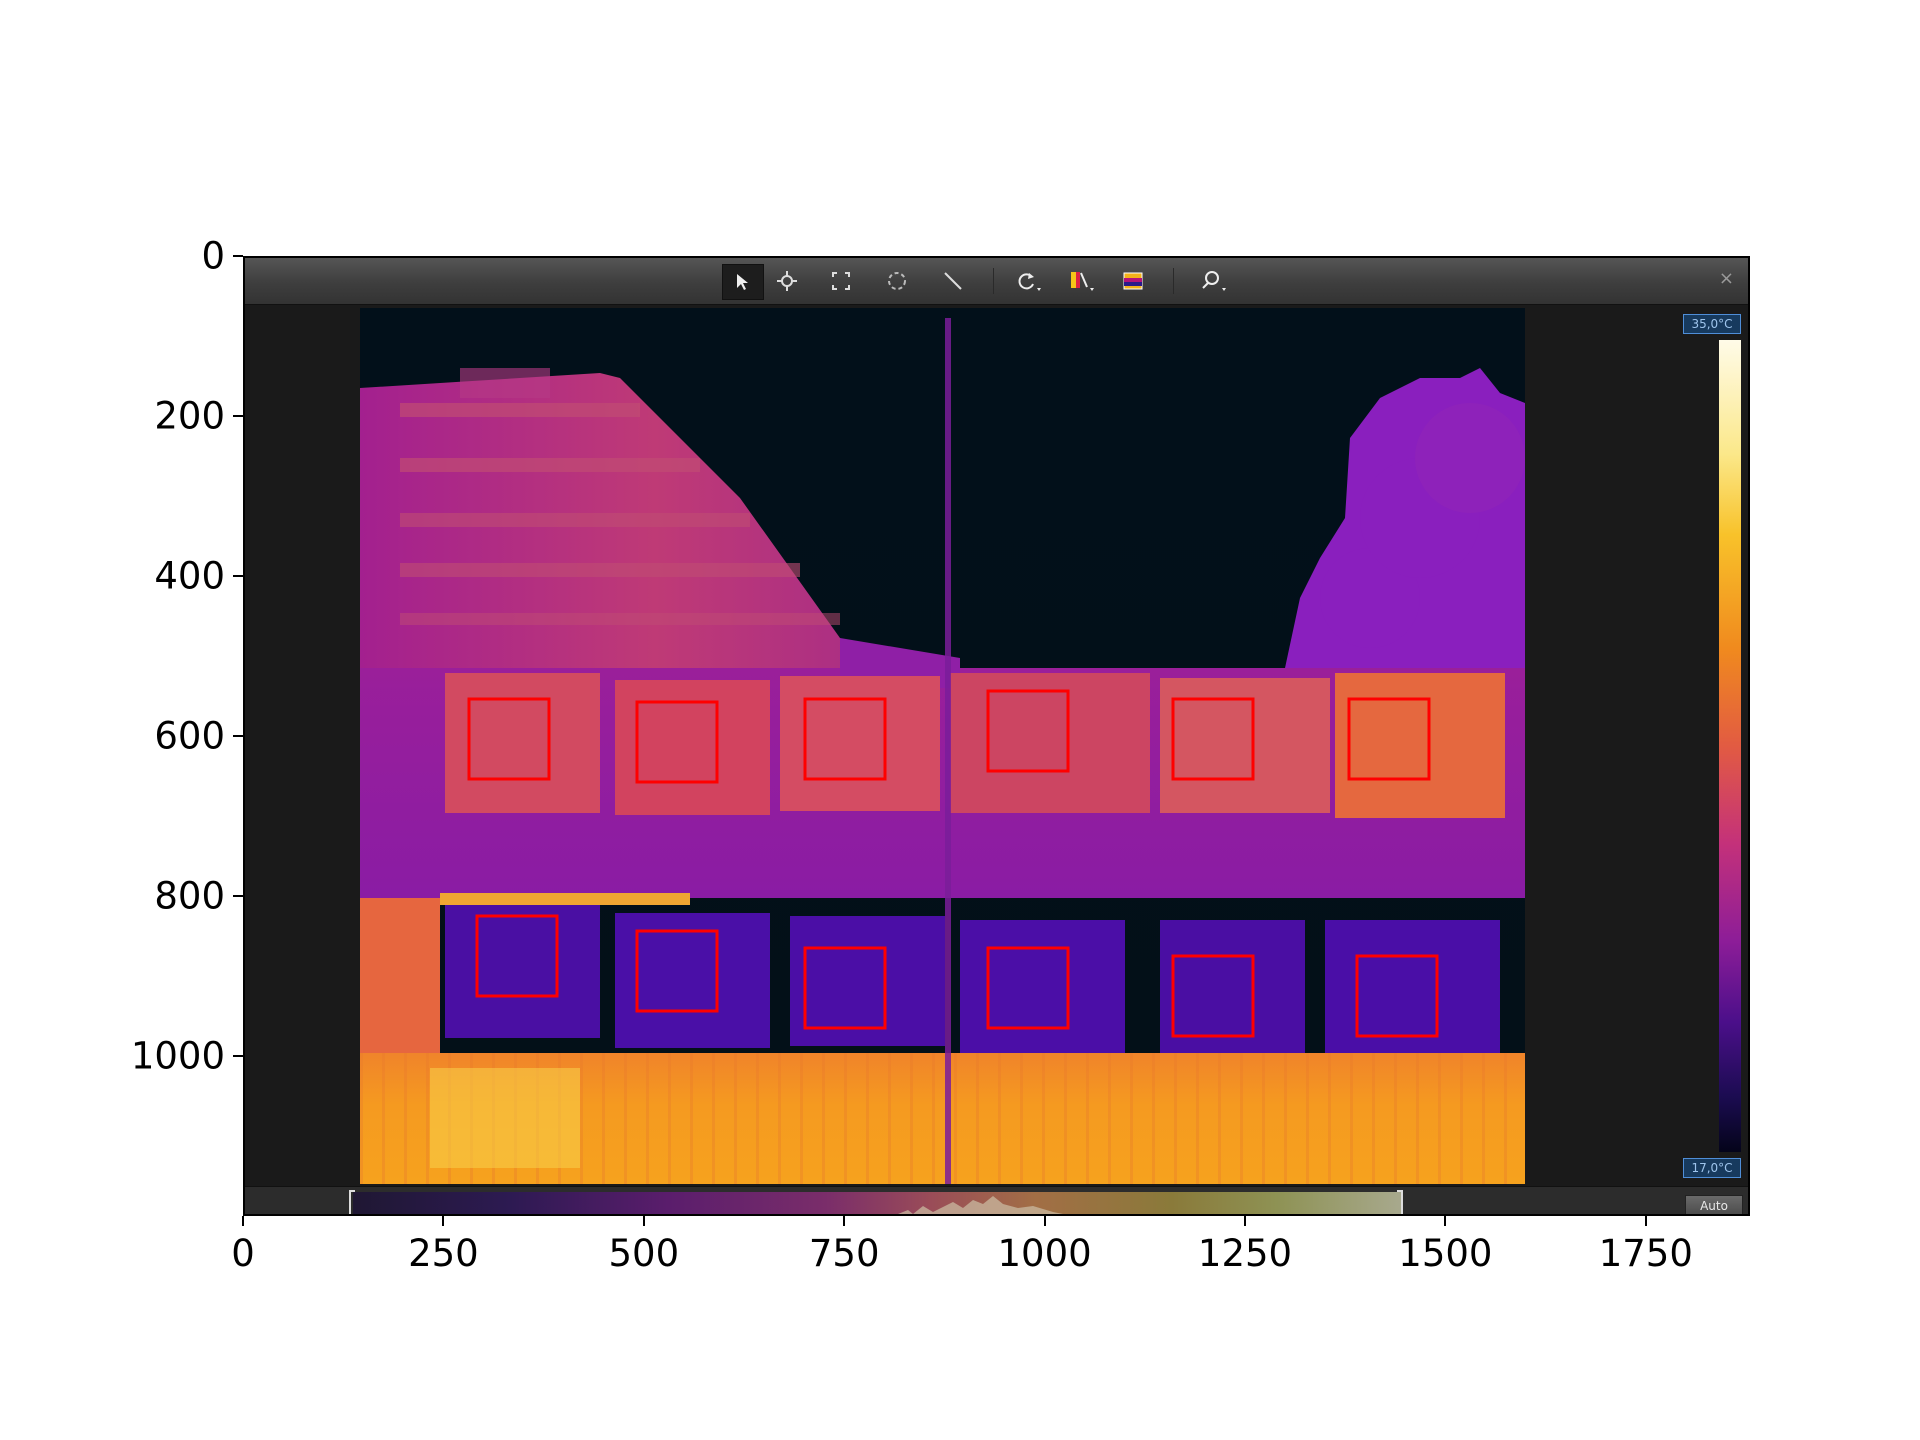 The width and height of the screenshot is (1920, 1440). I want to click on y-tick-label: 0, so click(213, 256).